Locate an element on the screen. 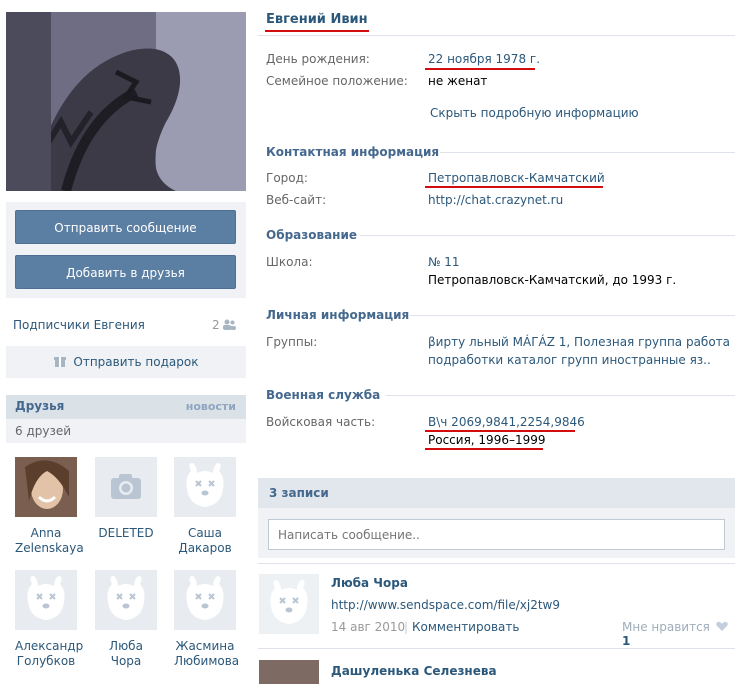  city-label: Город: is located at coordinates (287, 178).